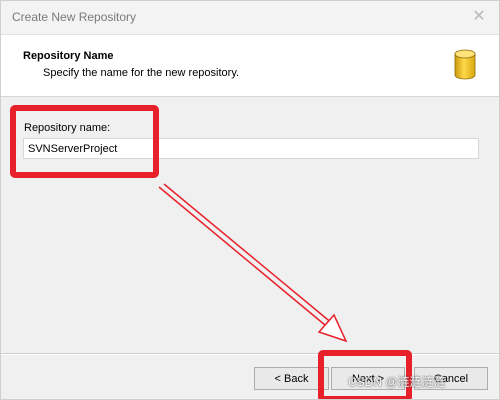  What do you see at coordinates (397, 382) in the screenshot?
I see `watermark: CSDN @涟涟涟涟` at bounding box center [397, 382].